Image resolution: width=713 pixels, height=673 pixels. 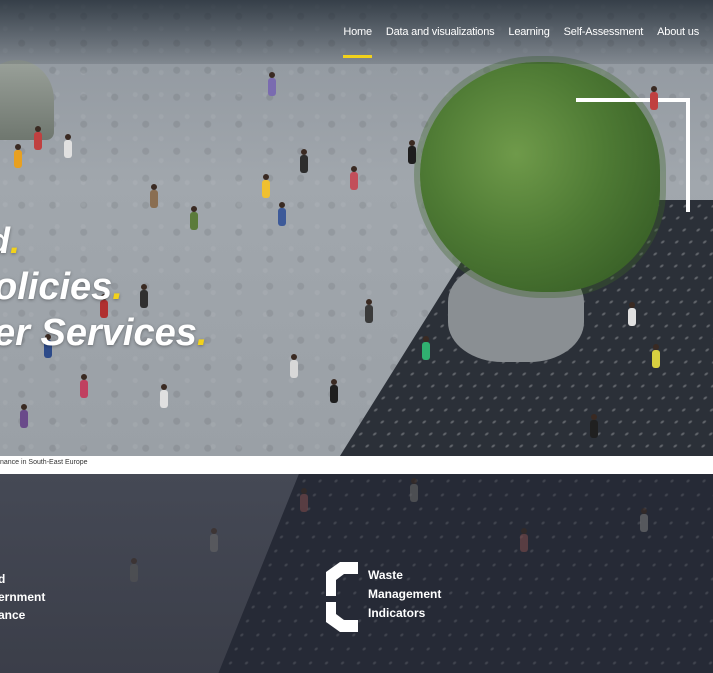 What do you see at coordinates (528, 37) in the screenshot?
I see `nav-learning: Learning` at bounding box center [528, 37].